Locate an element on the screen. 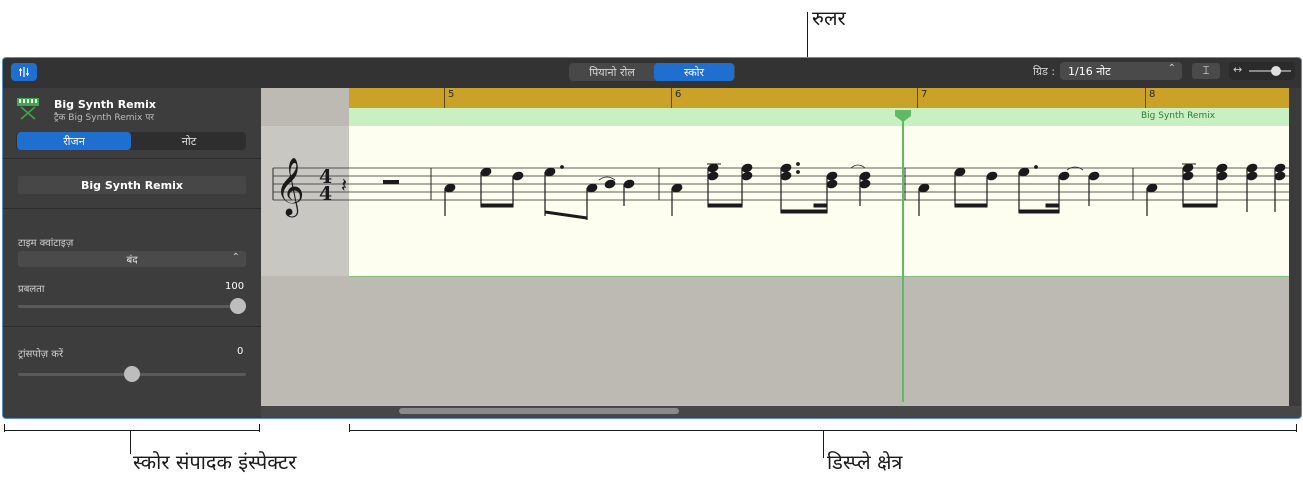  display-callout-label: डिस्प्ले क्षेत्र is located at coordinates (865, 462).